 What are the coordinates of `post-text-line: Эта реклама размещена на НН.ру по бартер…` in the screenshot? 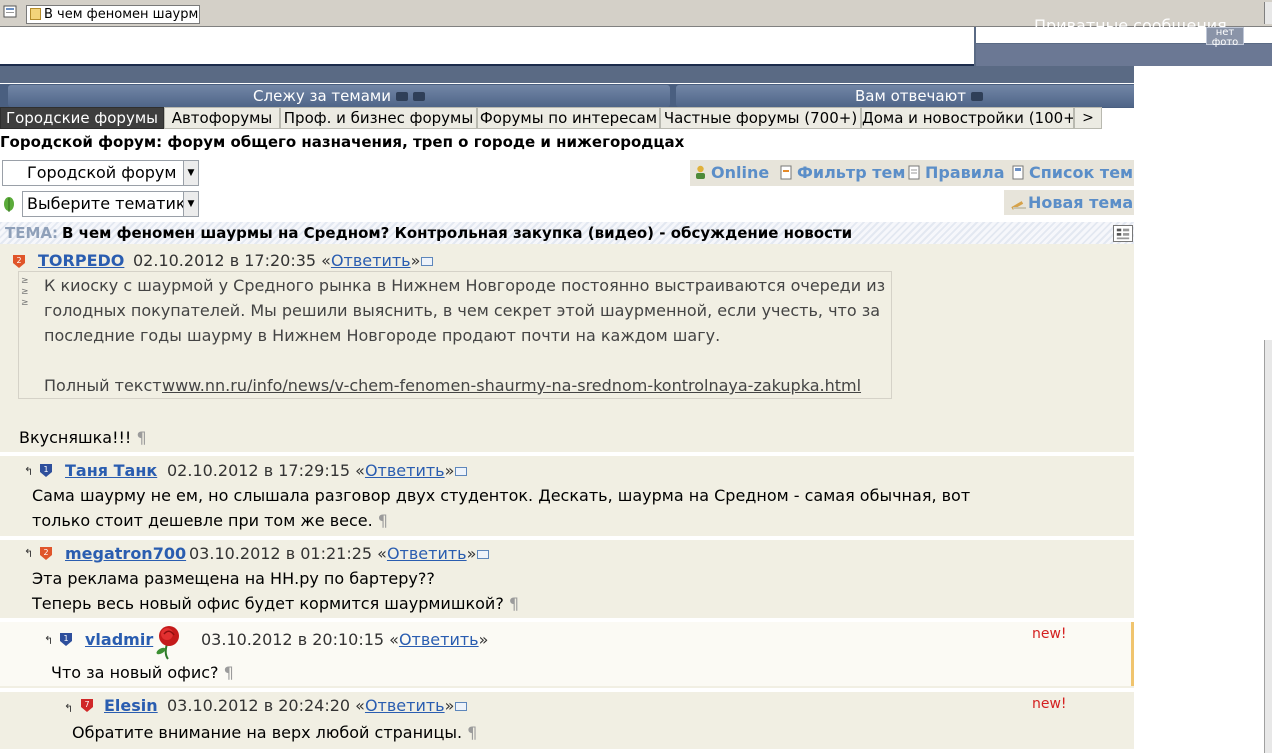 It's located at (233, 578).